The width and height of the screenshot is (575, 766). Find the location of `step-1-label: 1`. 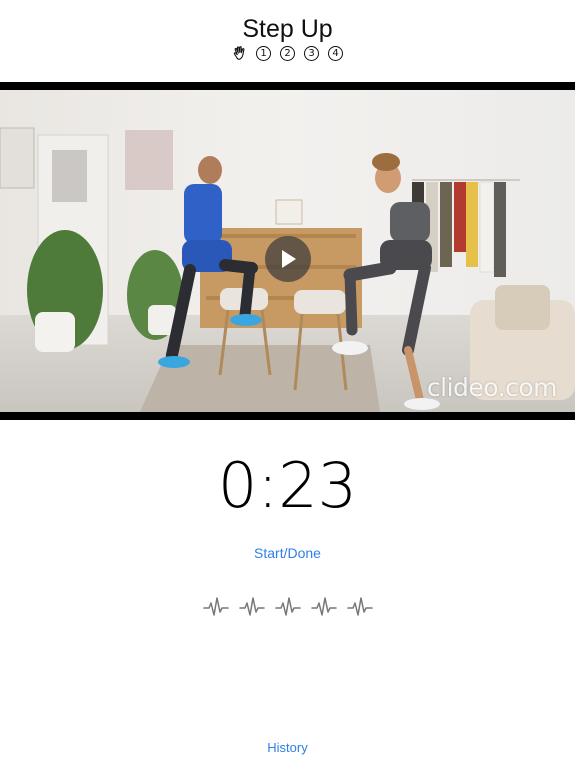

step-1-label: 1 is located at coordinates (263, 53).